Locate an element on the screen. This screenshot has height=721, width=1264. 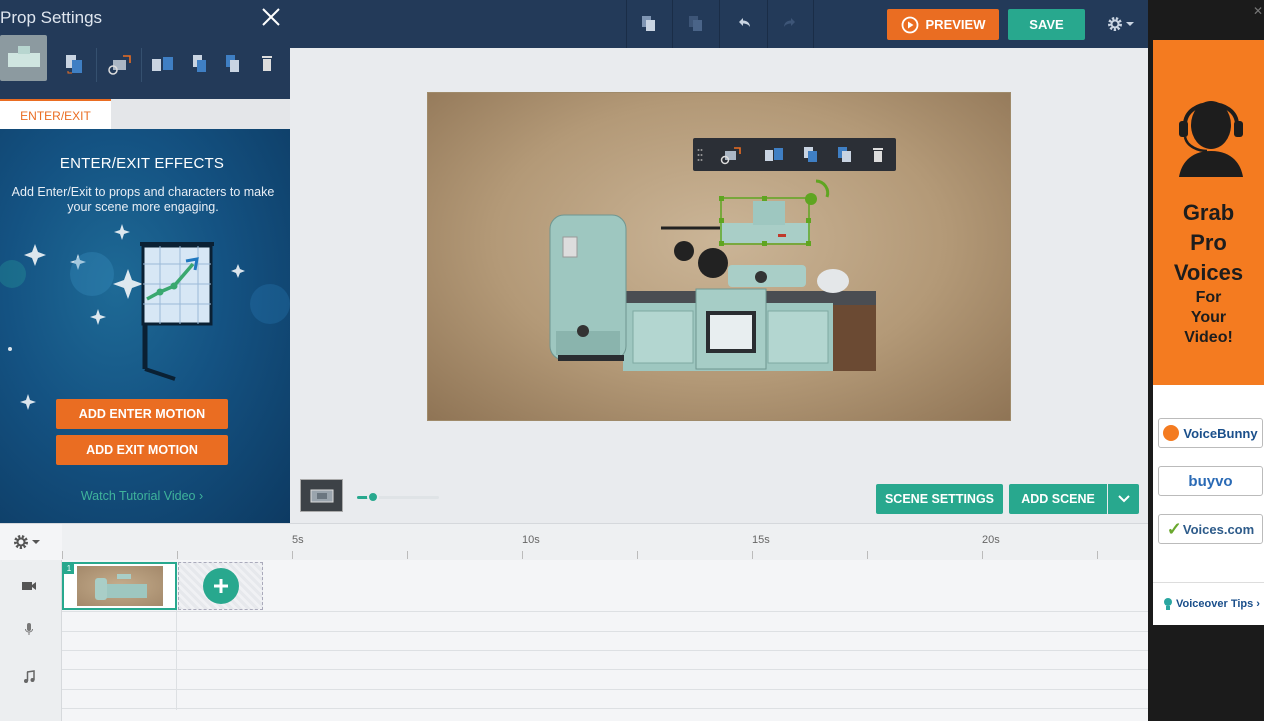
undo-icon is located at coordinates (744, 24).